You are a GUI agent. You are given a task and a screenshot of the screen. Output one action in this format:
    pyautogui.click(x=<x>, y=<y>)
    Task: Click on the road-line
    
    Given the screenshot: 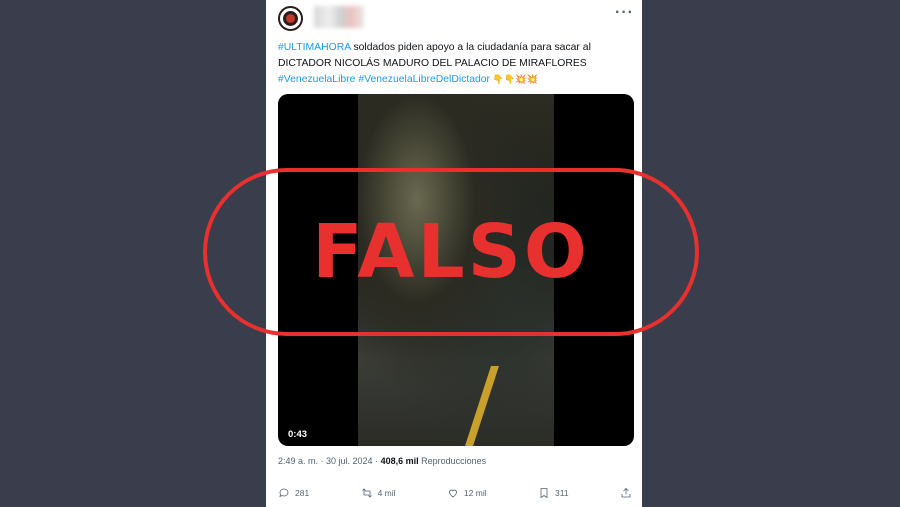 What is the action you would take?
    pyautogui.click(x=482, y=406)
    